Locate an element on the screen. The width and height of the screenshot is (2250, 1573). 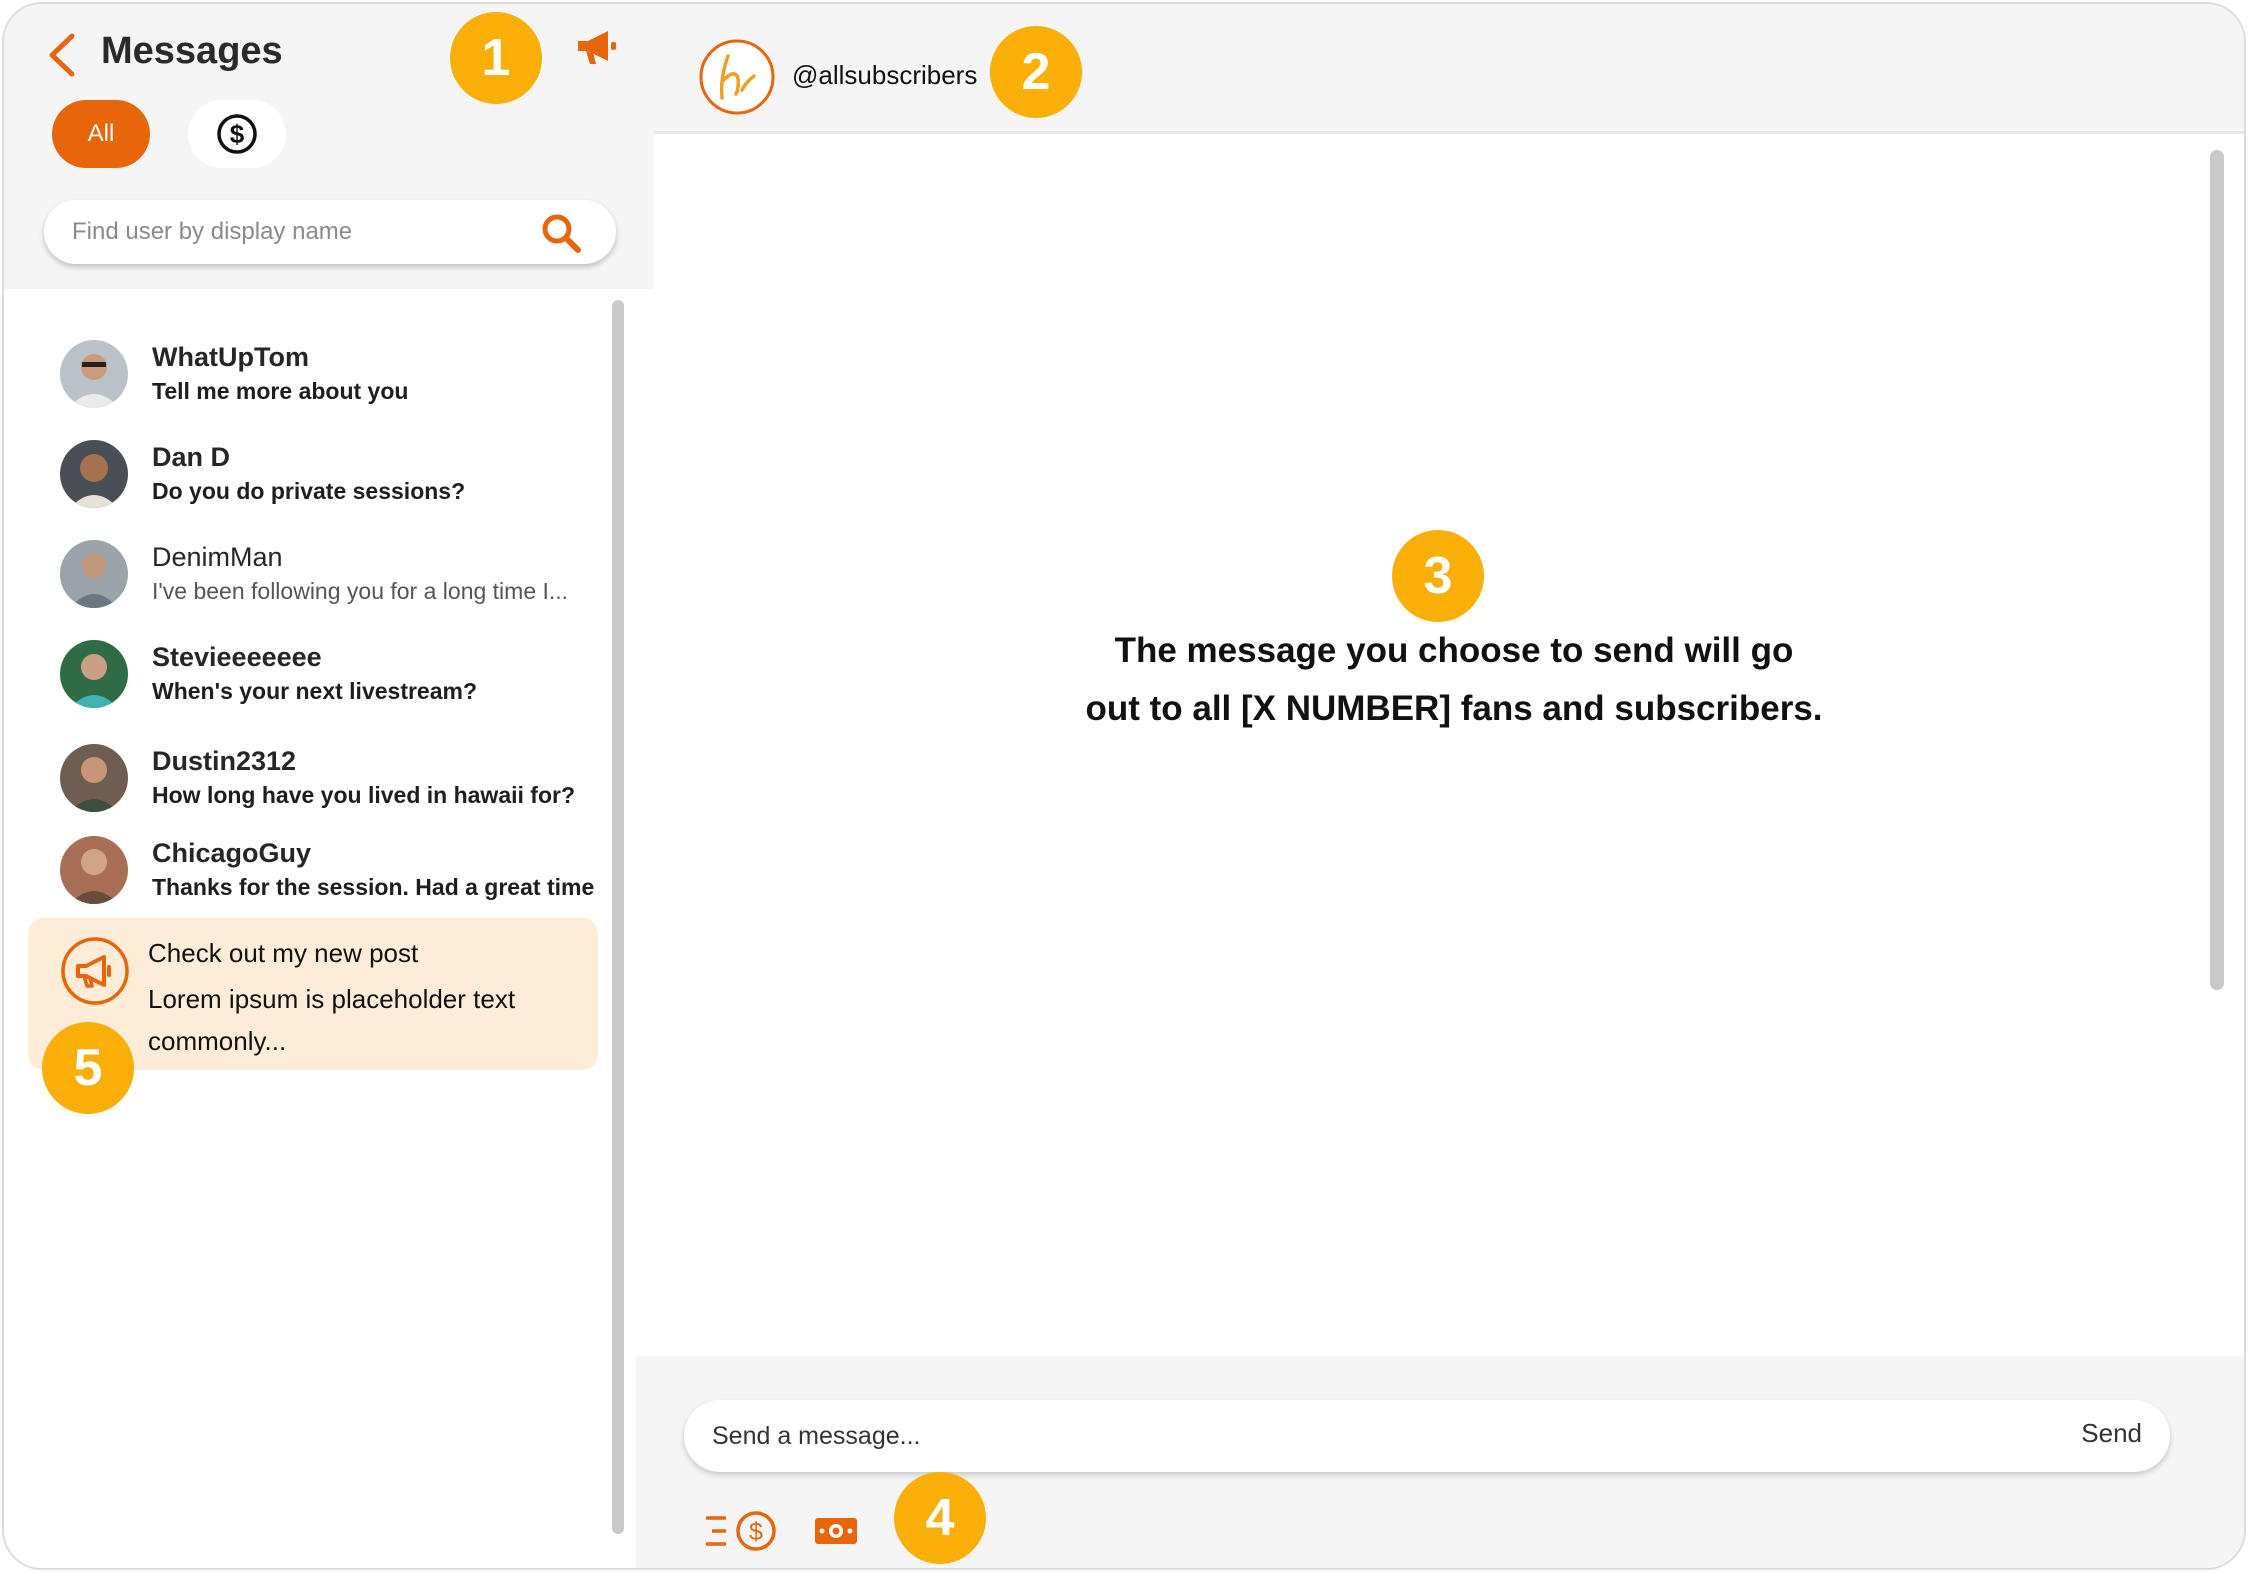
recipient-handle: @allsubscribers is located at coordinates (885, 75).